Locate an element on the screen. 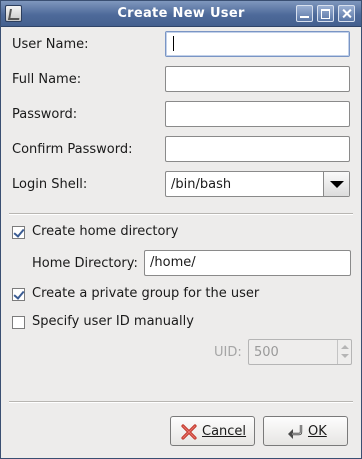 The image size is (362, 459). login-shell-label: Login Shell: is located at coordinates (50, 184).